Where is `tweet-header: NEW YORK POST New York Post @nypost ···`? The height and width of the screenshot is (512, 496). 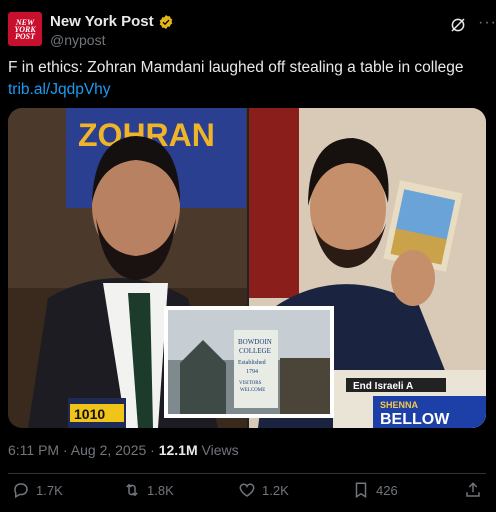
tweet-header: NEW YORK POST New York Post @nypost ··· is located at coordinates (252, 28).